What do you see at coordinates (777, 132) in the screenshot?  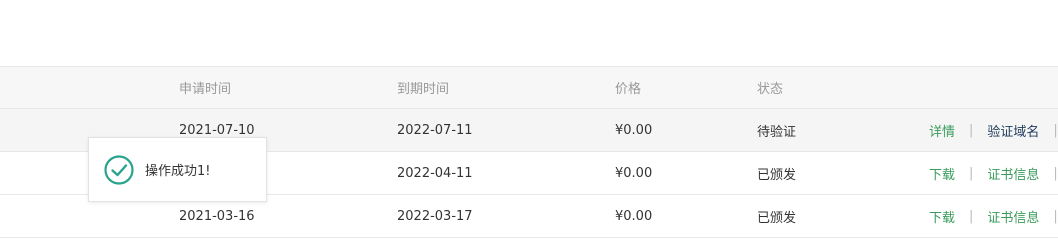 I see `status: 待验证` at bounding box center [777, 132].